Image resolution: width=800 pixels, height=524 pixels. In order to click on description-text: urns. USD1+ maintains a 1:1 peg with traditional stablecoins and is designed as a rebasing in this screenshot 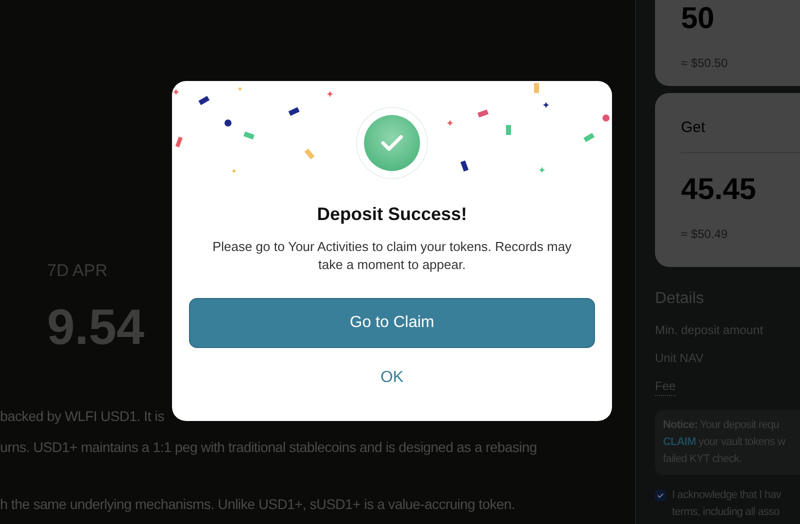, I will do `click(268, 447)`.